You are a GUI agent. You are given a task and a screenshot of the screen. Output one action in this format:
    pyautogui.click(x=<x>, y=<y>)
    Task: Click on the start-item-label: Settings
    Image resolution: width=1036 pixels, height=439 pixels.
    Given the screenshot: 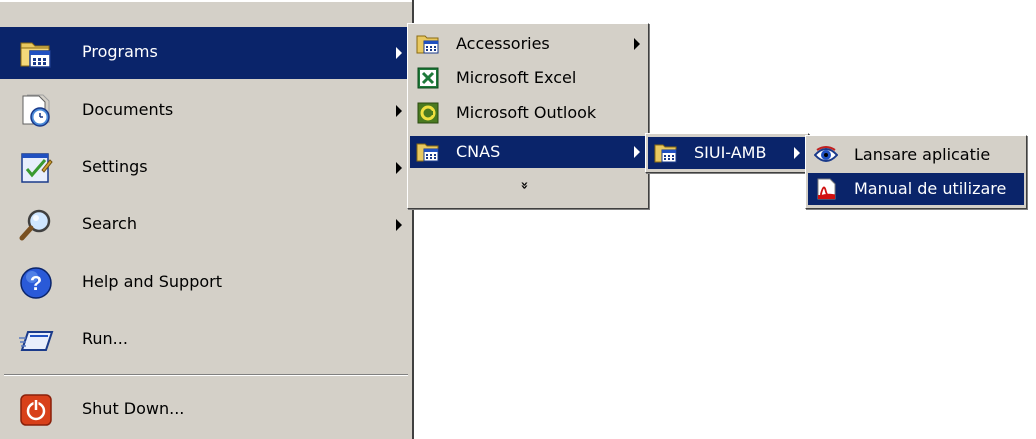 What is the action you would take?
    pyautogui.click(x=115, y=166)
    